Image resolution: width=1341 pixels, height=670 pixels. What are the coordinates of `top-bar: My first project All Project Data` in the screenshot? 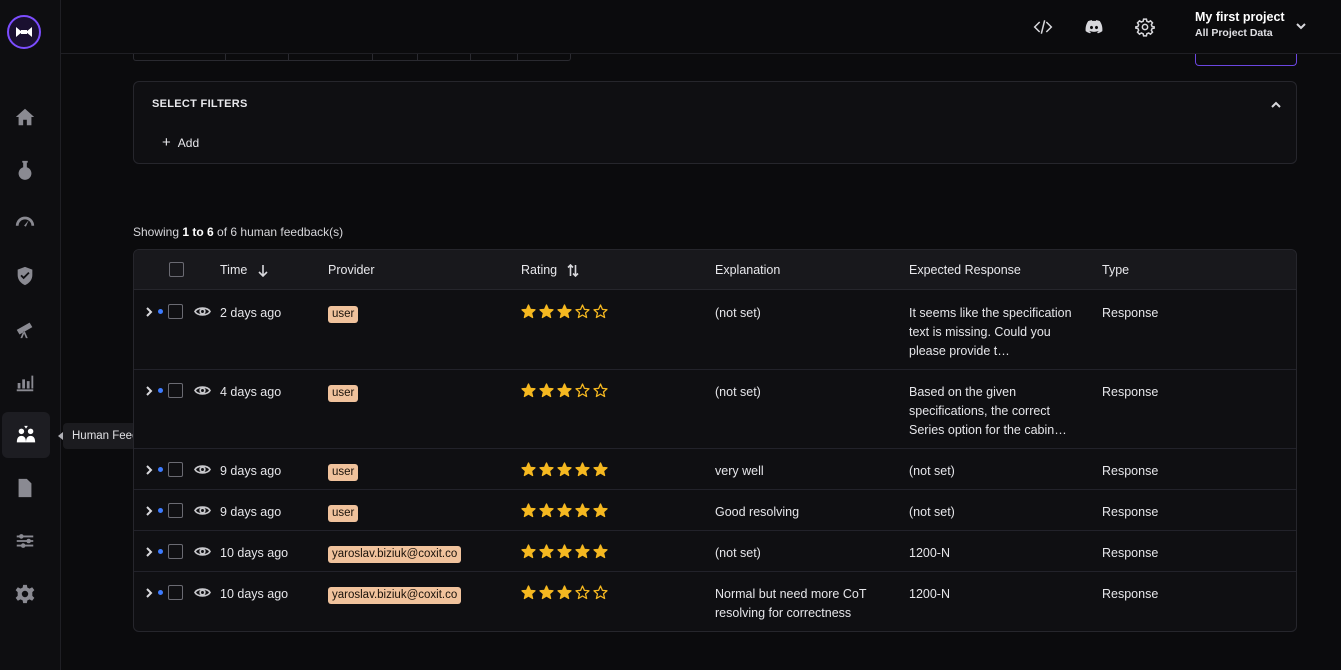 It's located at (701, 27).